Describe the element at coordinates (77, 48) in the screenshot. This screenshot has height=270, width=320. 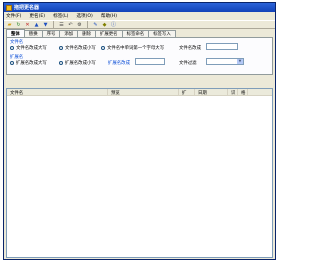
I see `radio-filename-lower: 文件名改成小写` at that location.